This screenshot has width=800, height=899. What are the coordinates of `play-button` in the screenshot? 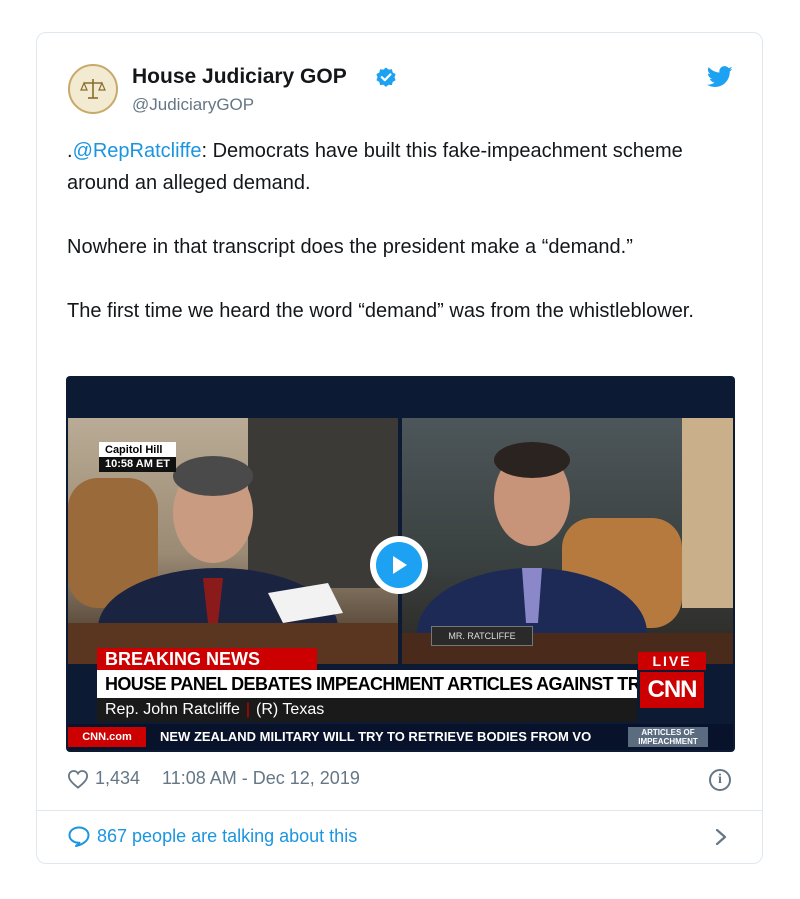 It's located at (399, 565).